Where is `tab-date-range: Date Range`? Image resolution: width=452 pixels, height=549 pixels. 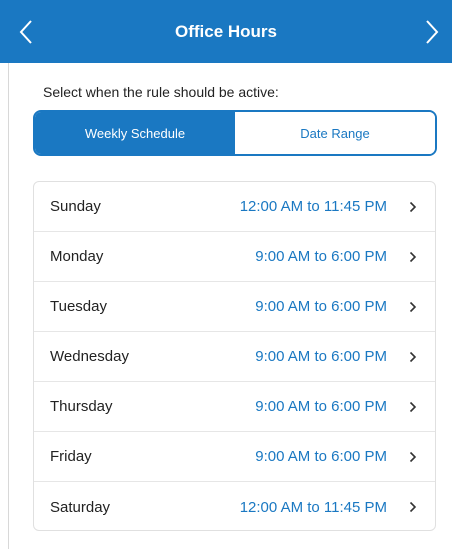 tab-date-range: Date Range is located at coordinates (335, 133).